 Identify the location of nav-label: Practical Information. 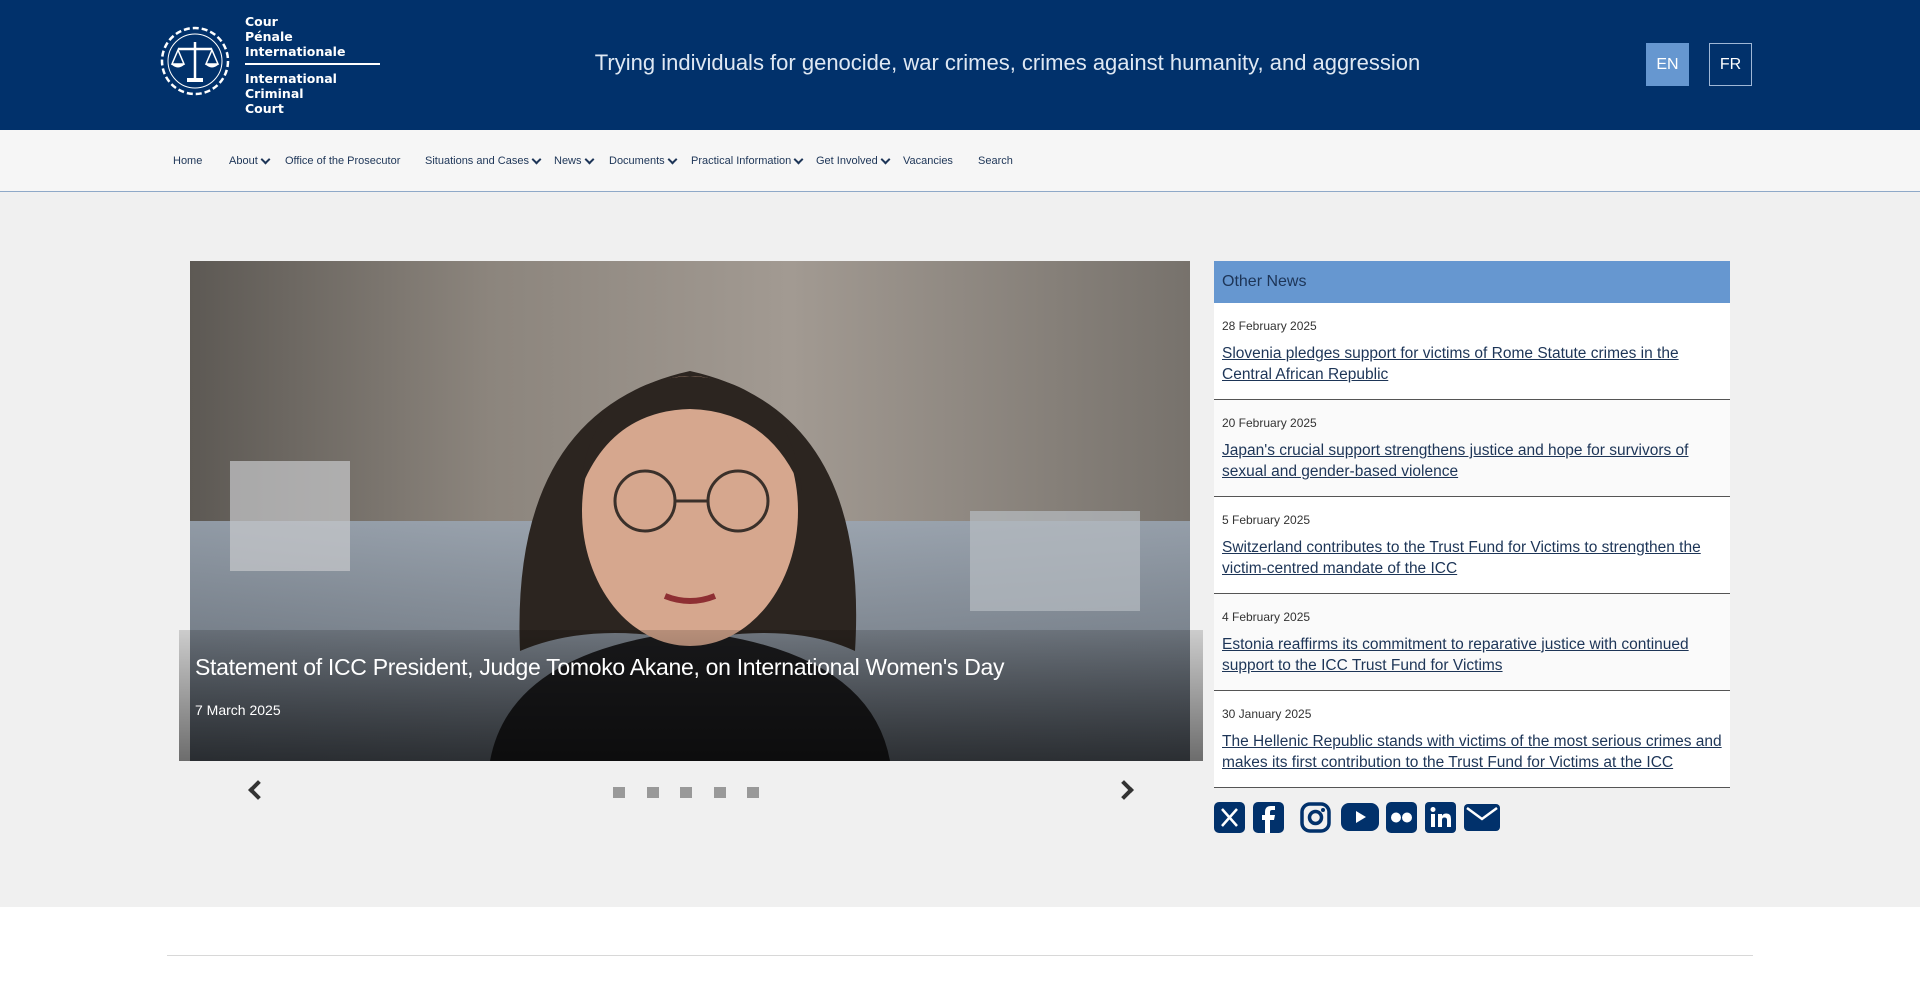
(741, 161).